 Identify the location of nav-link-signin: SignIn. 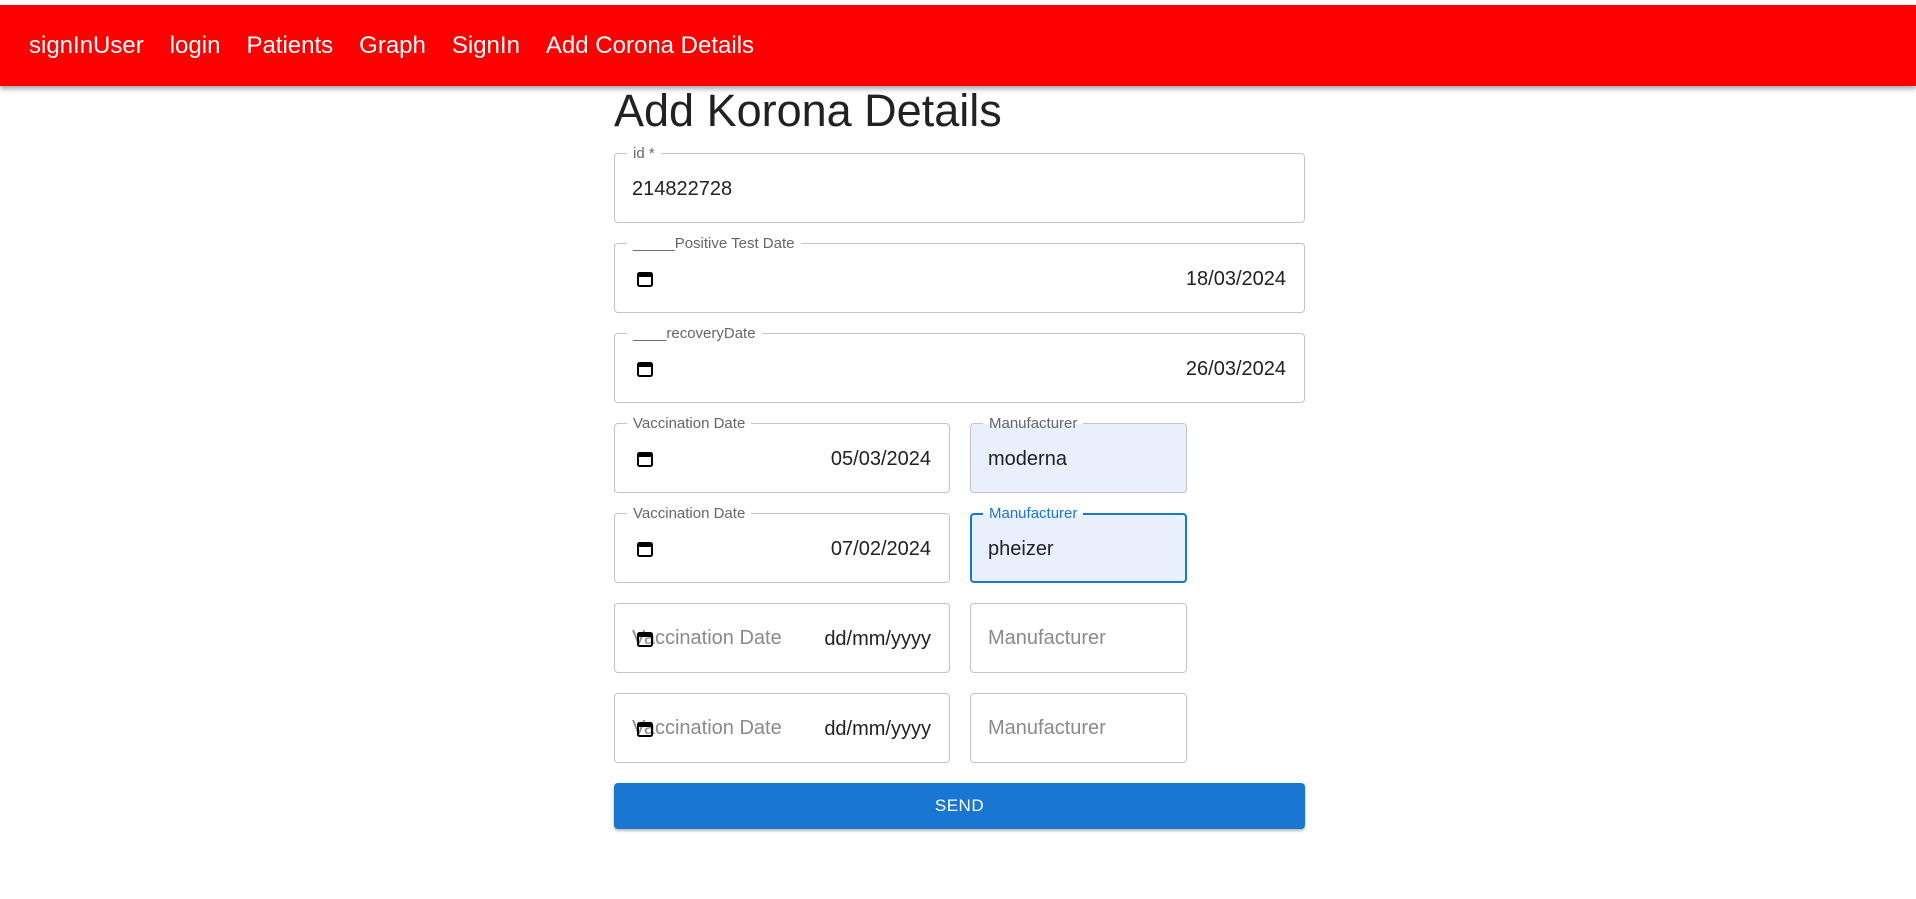
(486, 46).